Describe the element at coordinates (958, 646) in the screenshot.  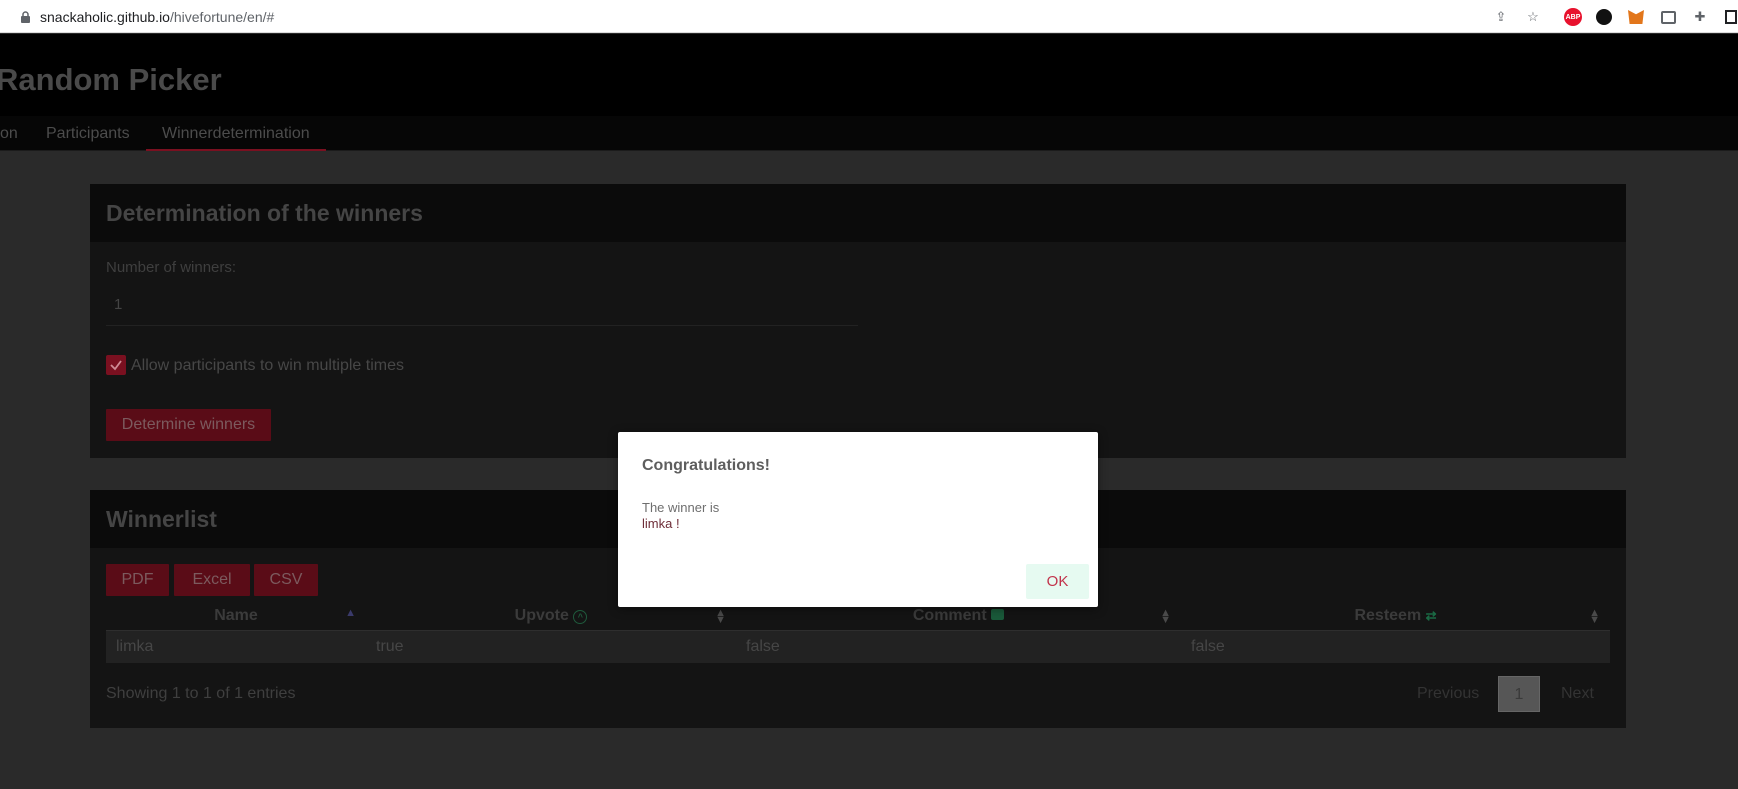
I see `cell-comment: false` at that location.